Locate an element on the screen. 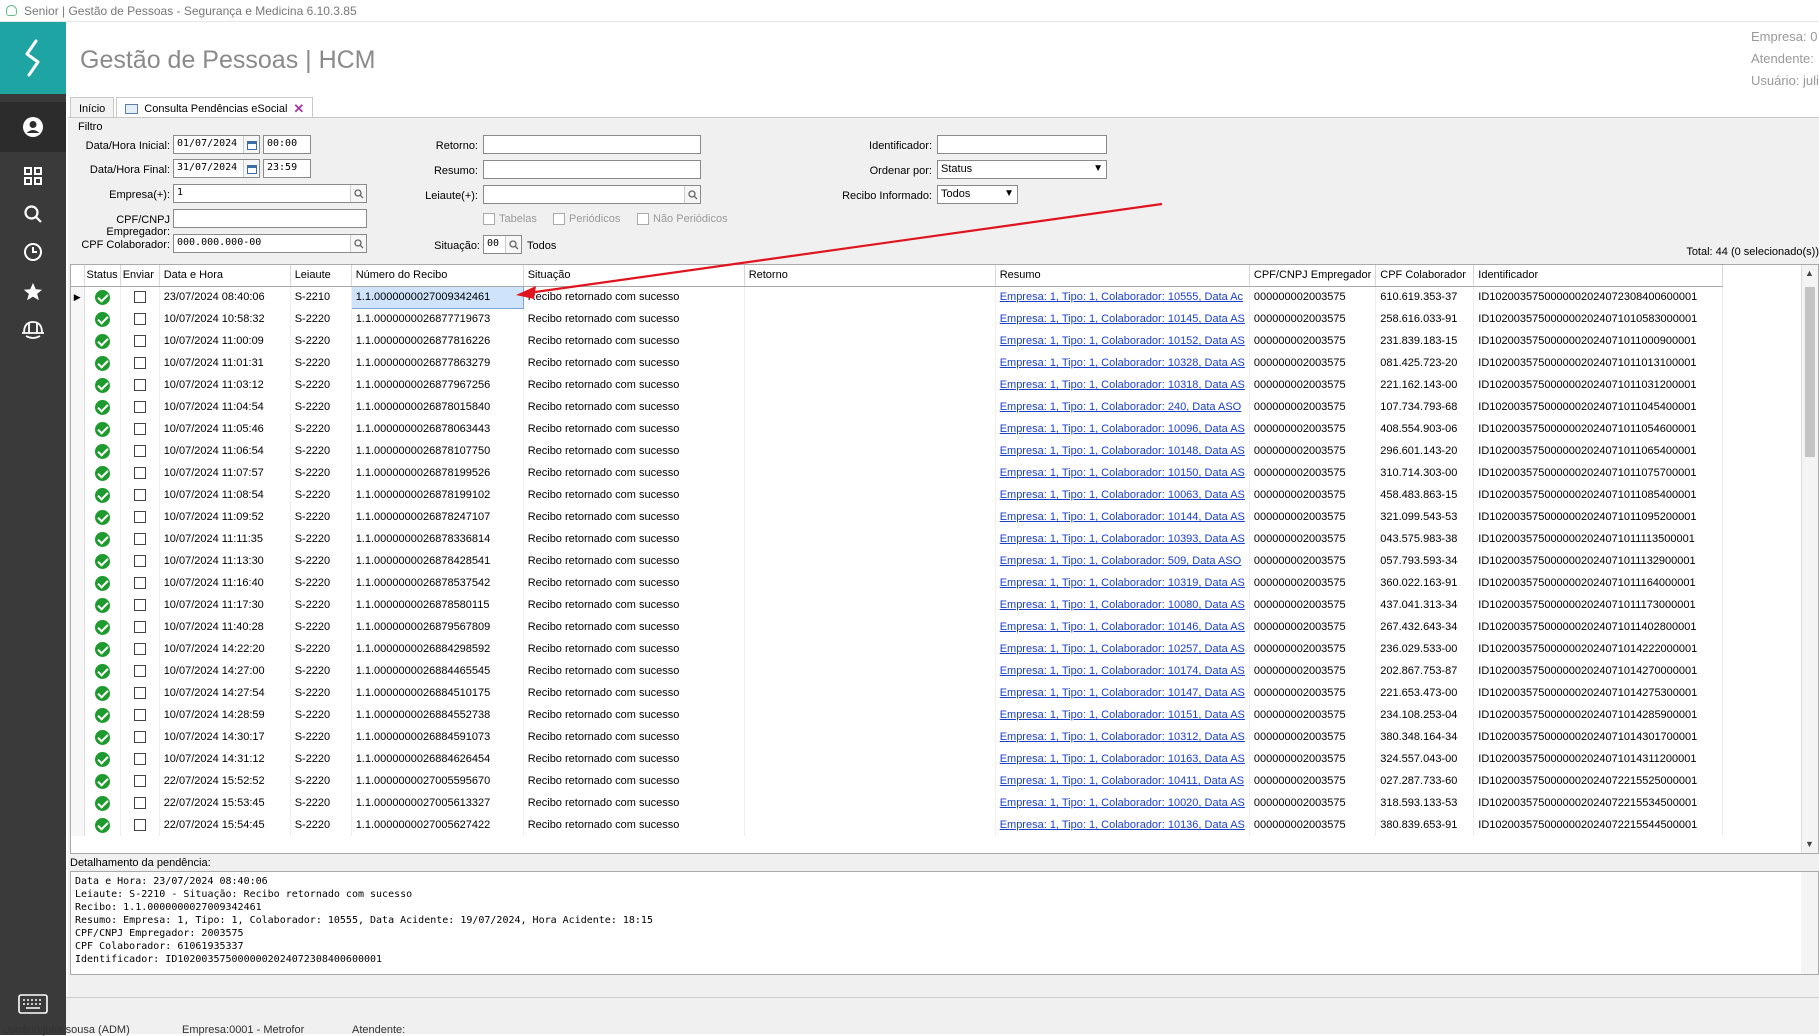 This screenshot has height=1036, width=1819. col-header-status: Status is located at coordinates (102, 276).